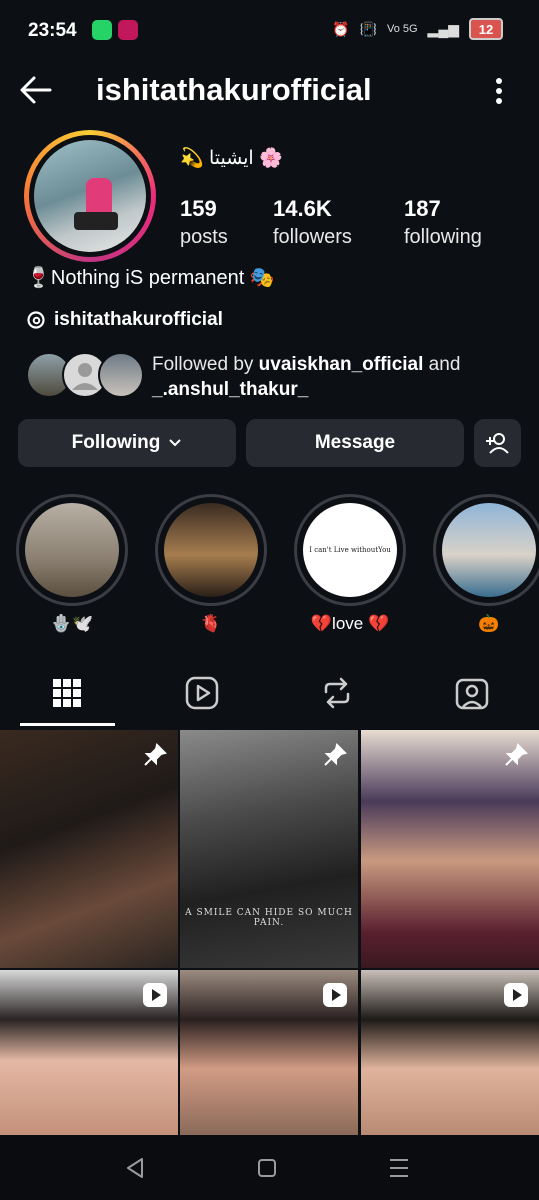  What do you see at coordinates (443, 222) in the screenshot?
I see `following-stat: 187 following` at bounding box center [443, 222].